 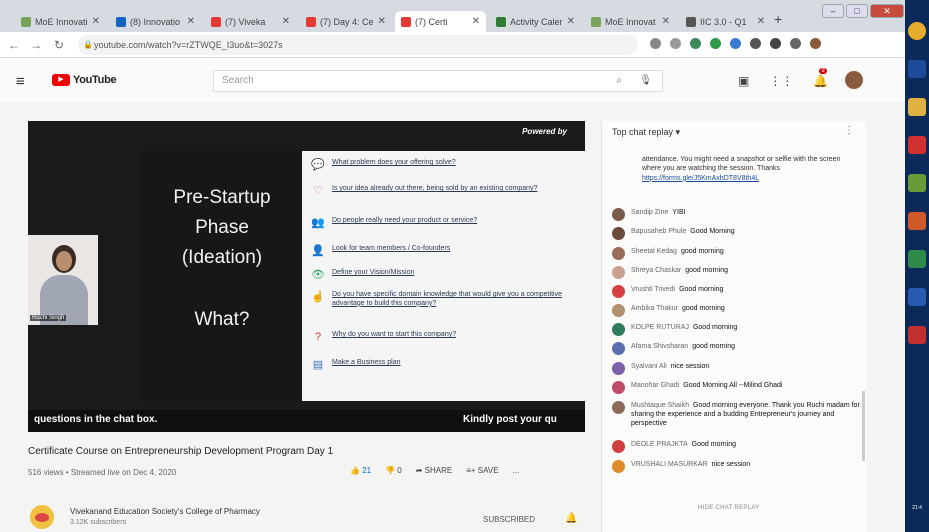 I want to click on notification-bell-icon: 🔔, so click(x=571, y=518).